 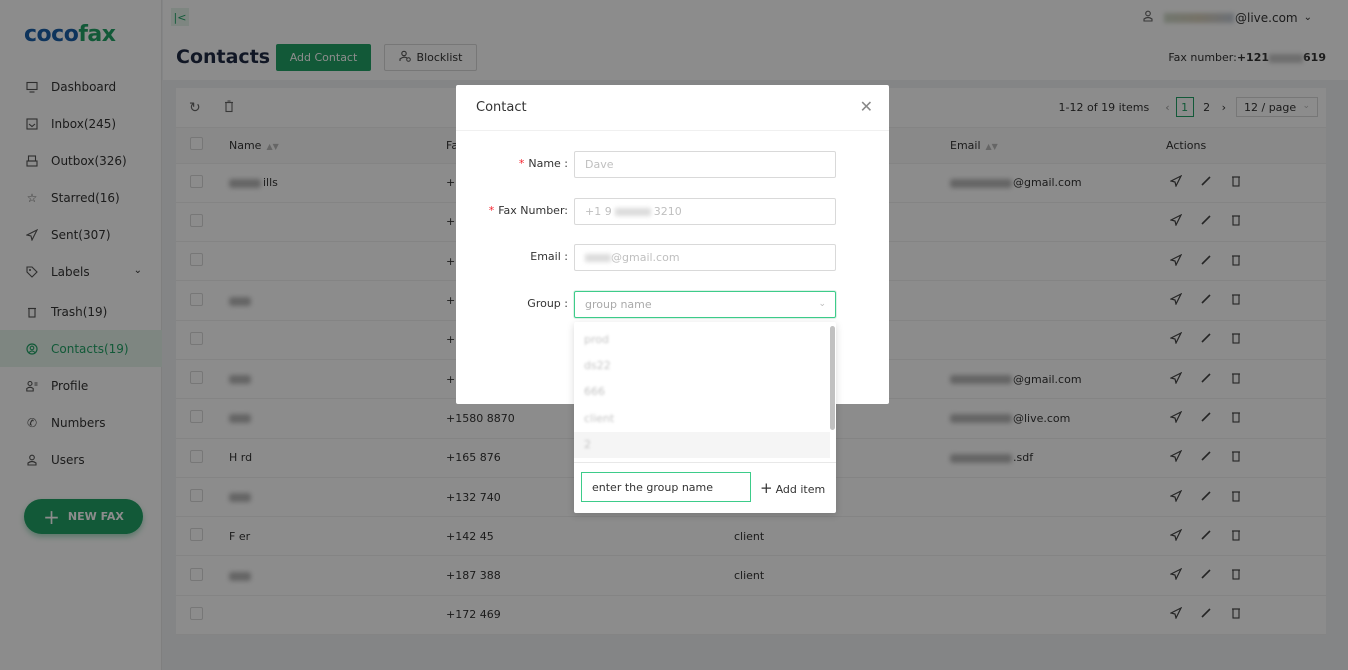 I want to click on fax-row: * Fax Number: +1 9 3210, so click(x=672, y=211).